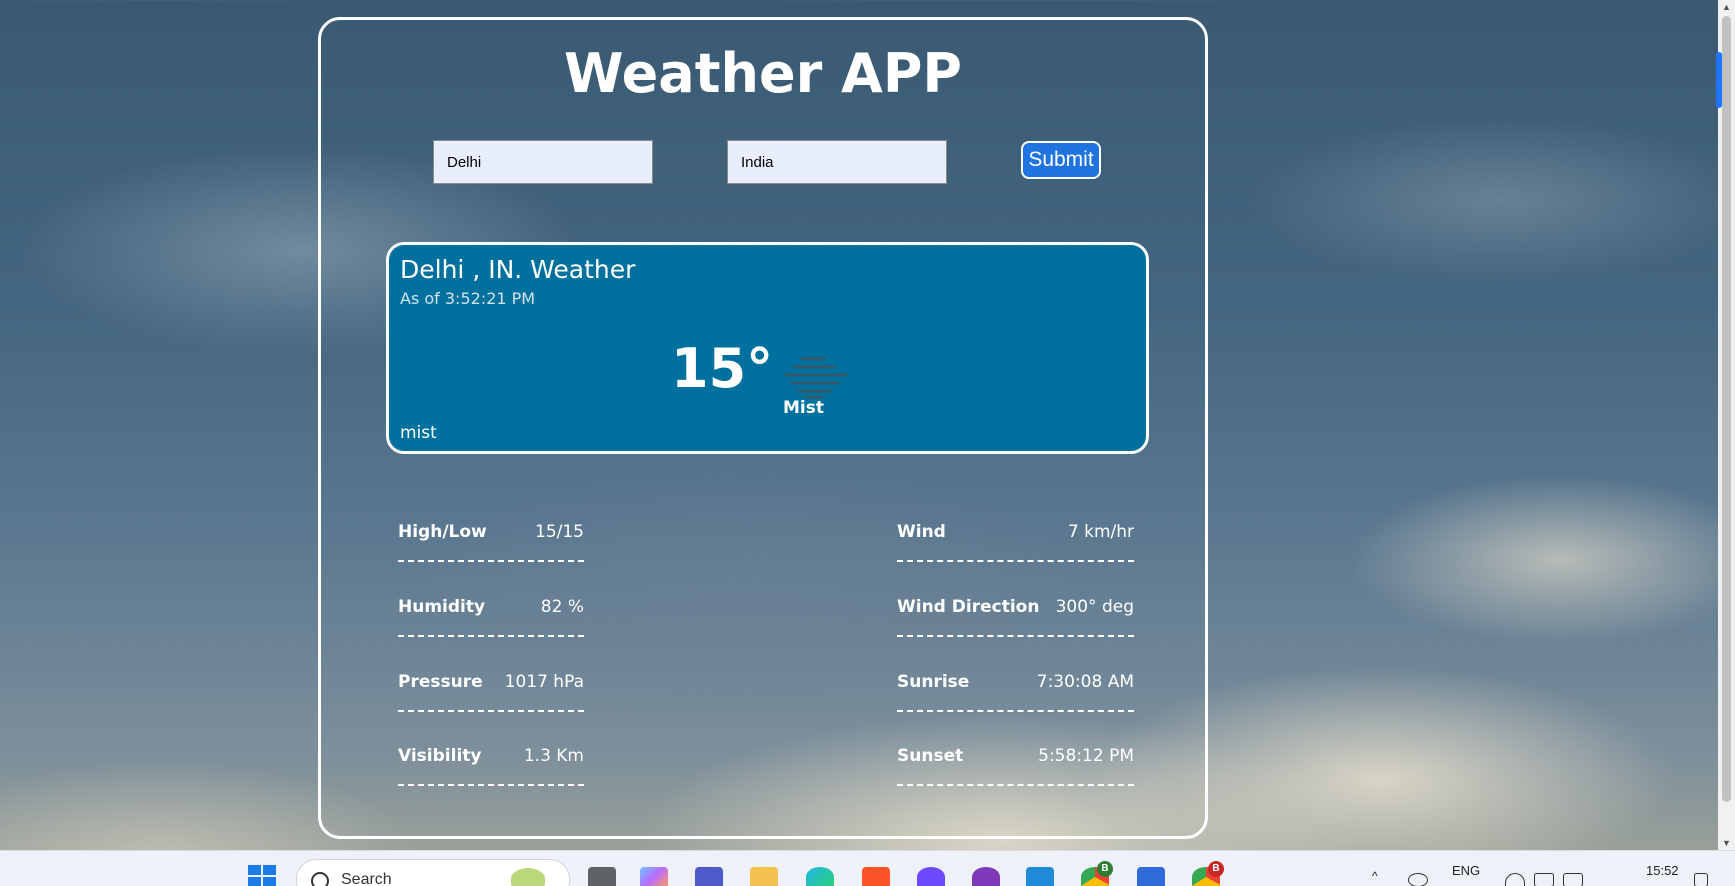 The image size is (1735, 886). What do you see at coordinates (1375, 876) in the screenshot?
I see `tray-overflow-chevron-icon: ^` at bounding box center [1375, 876].